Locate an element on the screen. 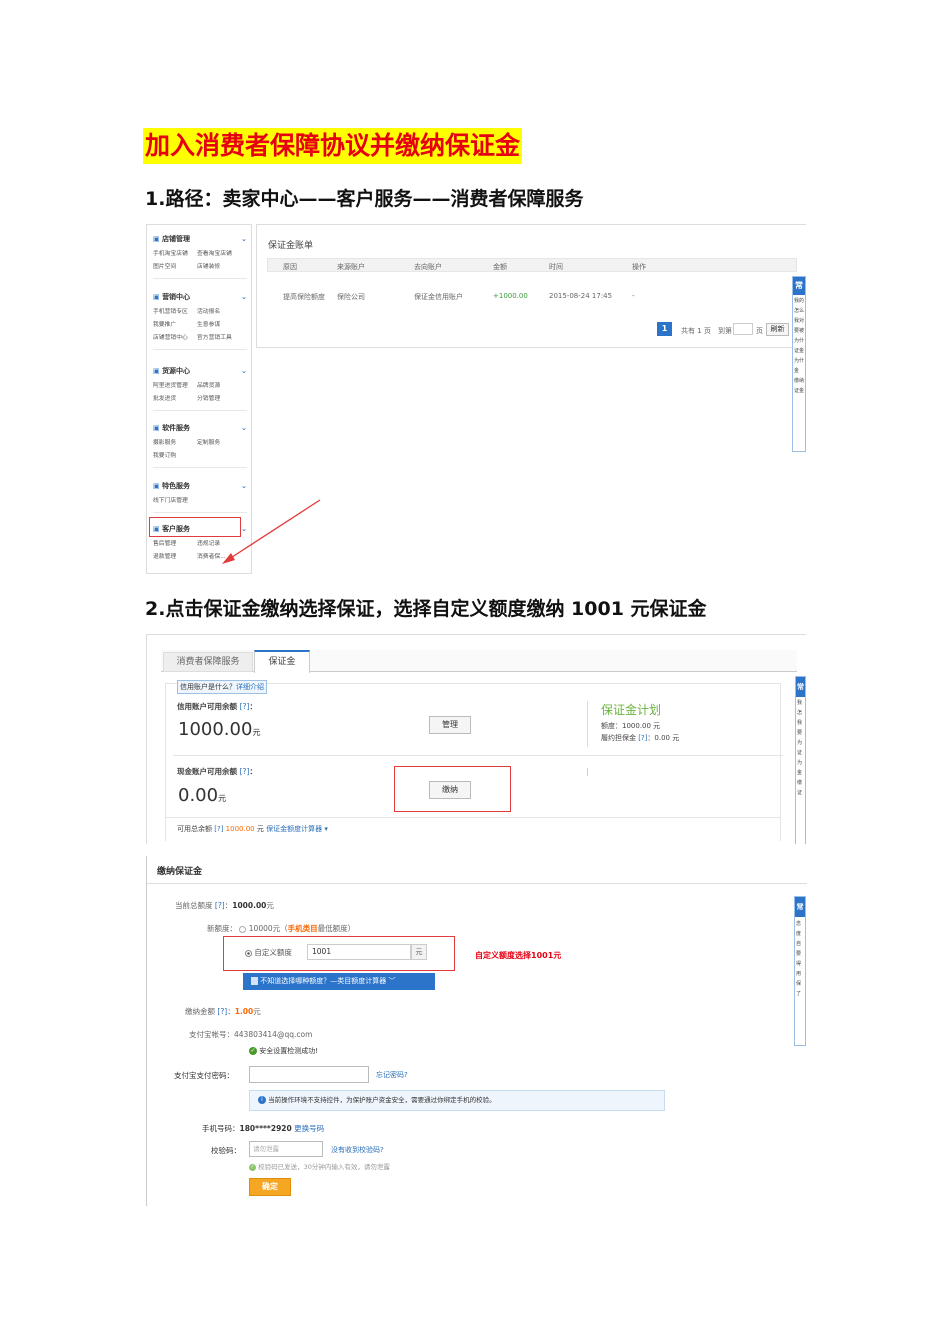 Image resolution: width=950 pixels, height=1344 pixels. plan-quota: 额度：1000.00 元 is located at coordinates (631, 726).